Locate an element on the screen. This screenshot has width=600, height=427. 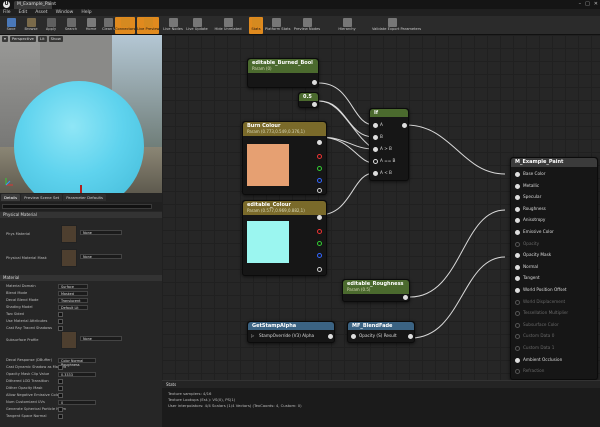
result-pin-roughness-icon is located at coordinates (517, 209).